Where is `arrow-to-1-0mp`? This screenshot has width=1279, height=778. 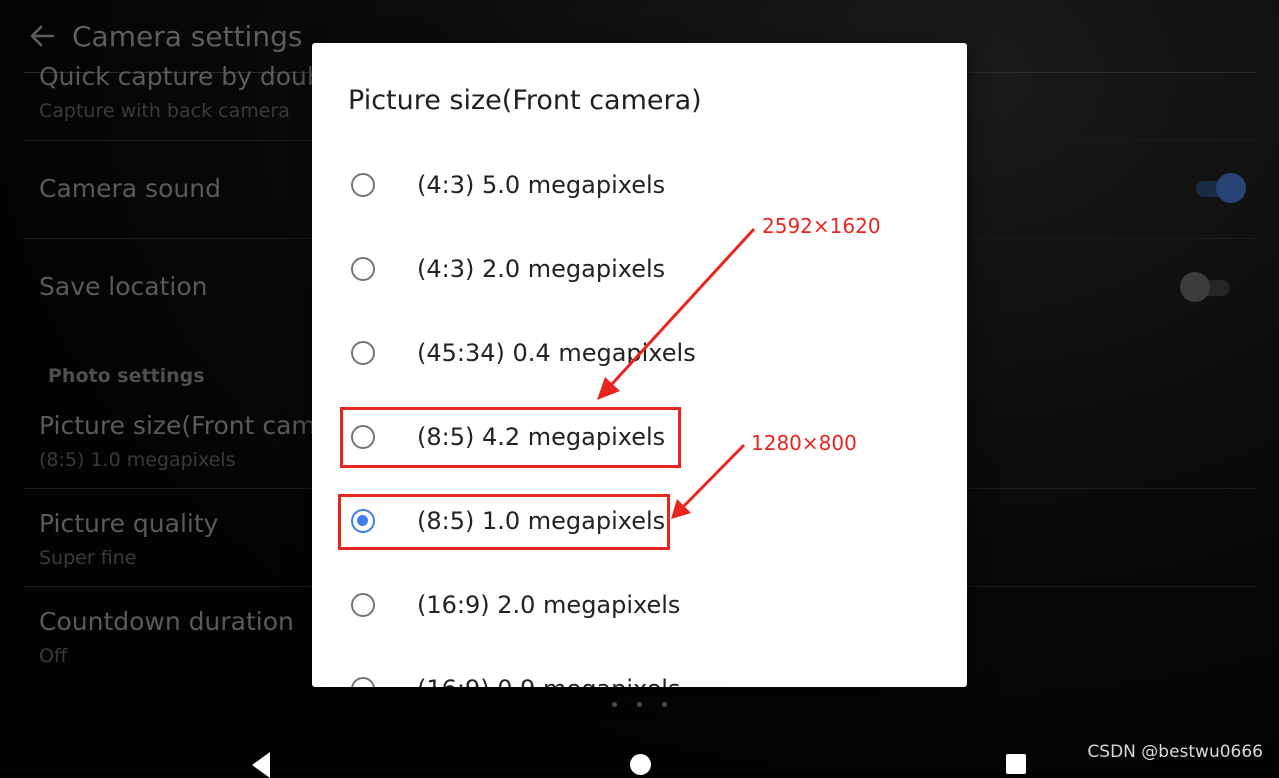 arrow-to-1-0mp is located at coordinates (708, 481).